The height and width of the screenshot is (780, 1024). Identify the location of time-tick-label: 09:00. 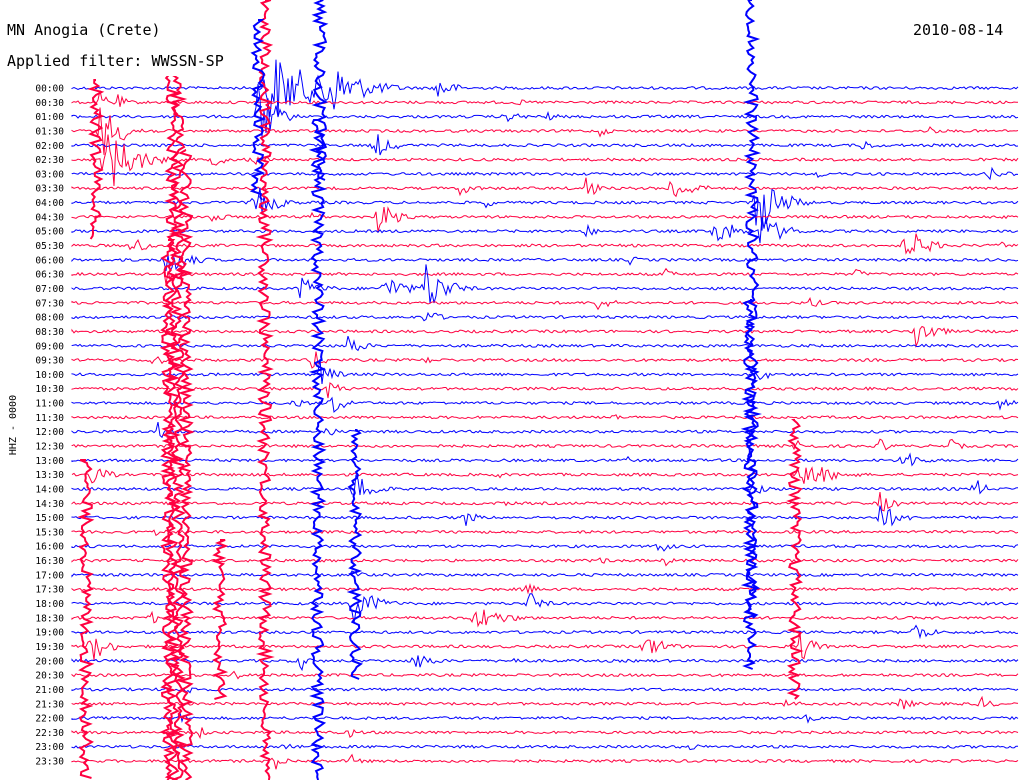
(49, 346).